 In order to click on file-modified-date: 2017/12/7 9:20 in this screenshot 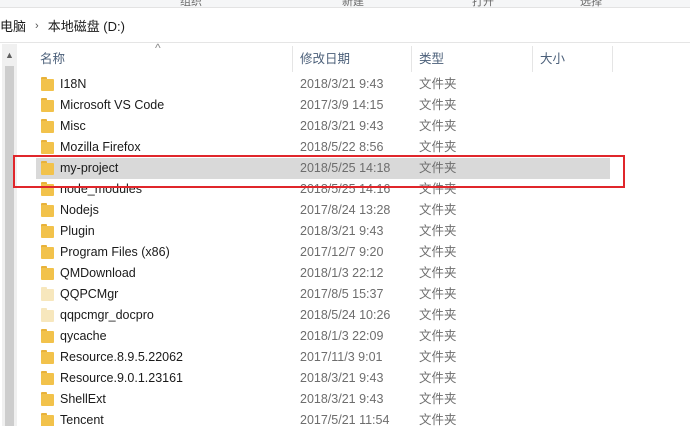, I will do `click(342, 252)`.